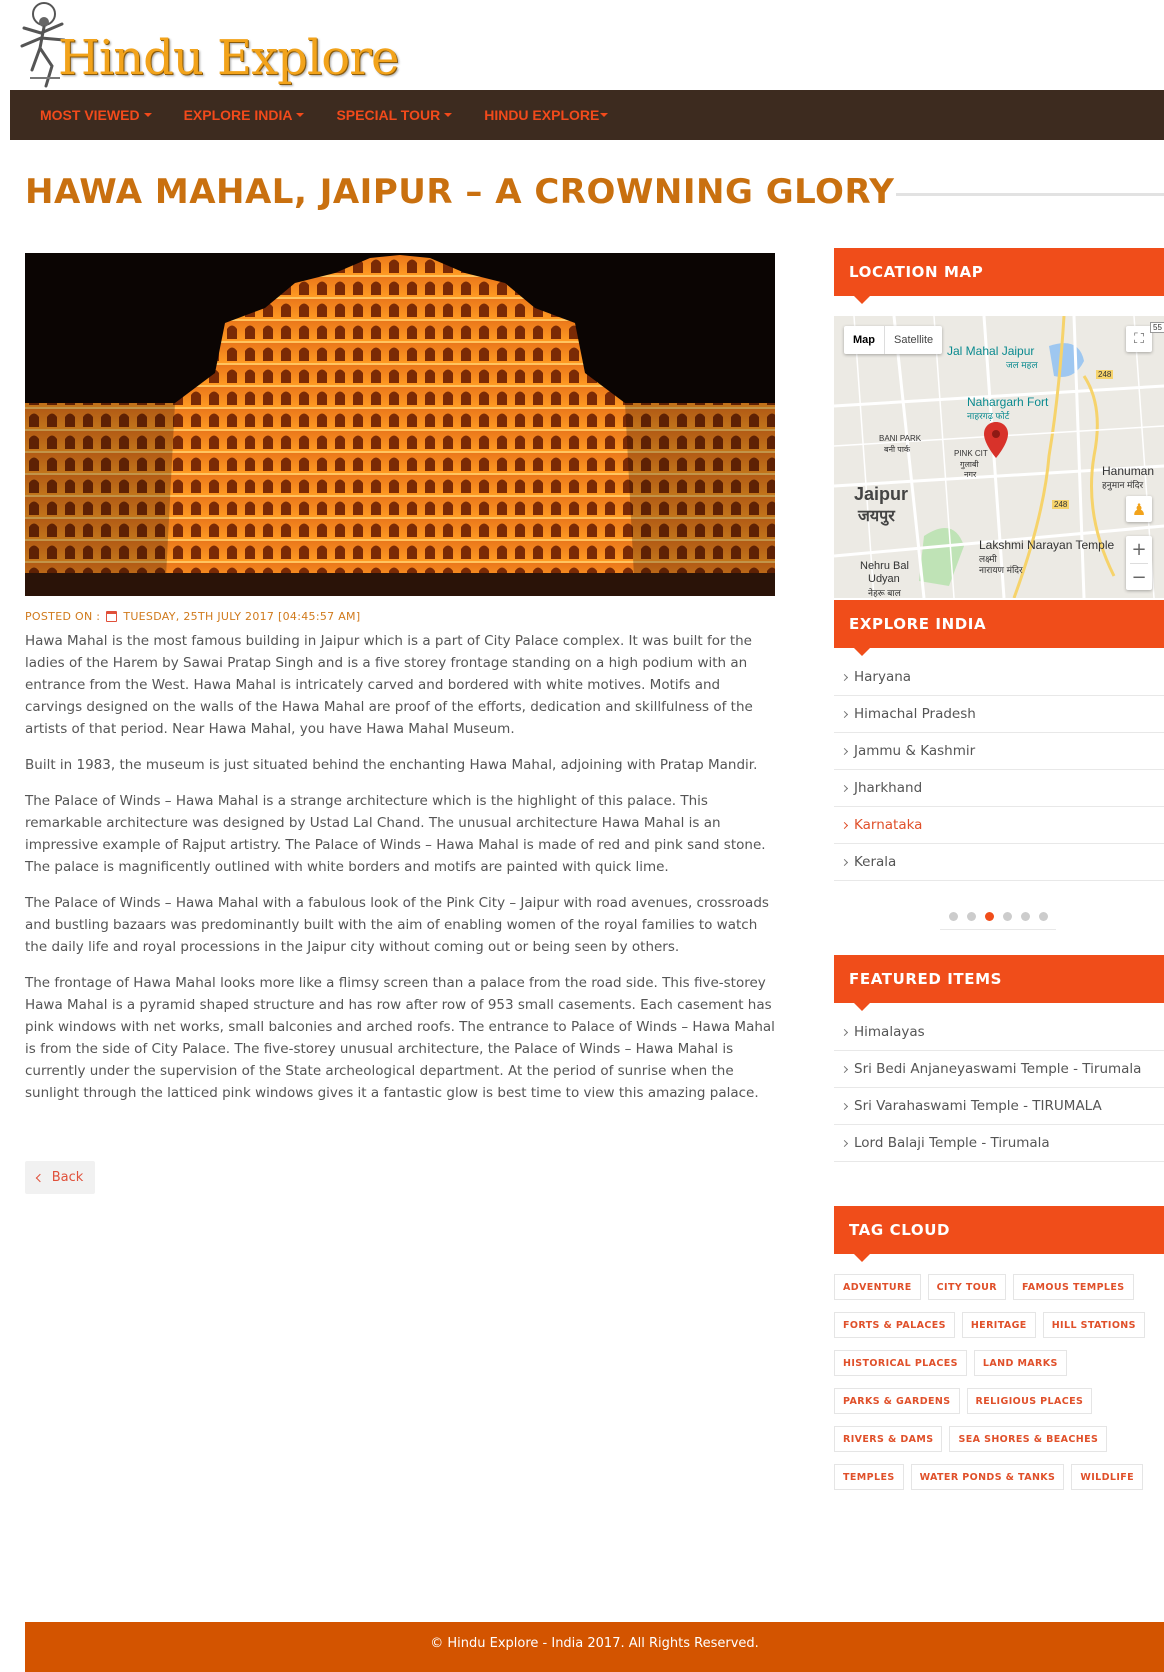 This screenshot has height=1672, width=1164. Describe the element at coordinates (388, 115) in the screenshot. I see `nav-label: SPECIAL TOUR` at that location.